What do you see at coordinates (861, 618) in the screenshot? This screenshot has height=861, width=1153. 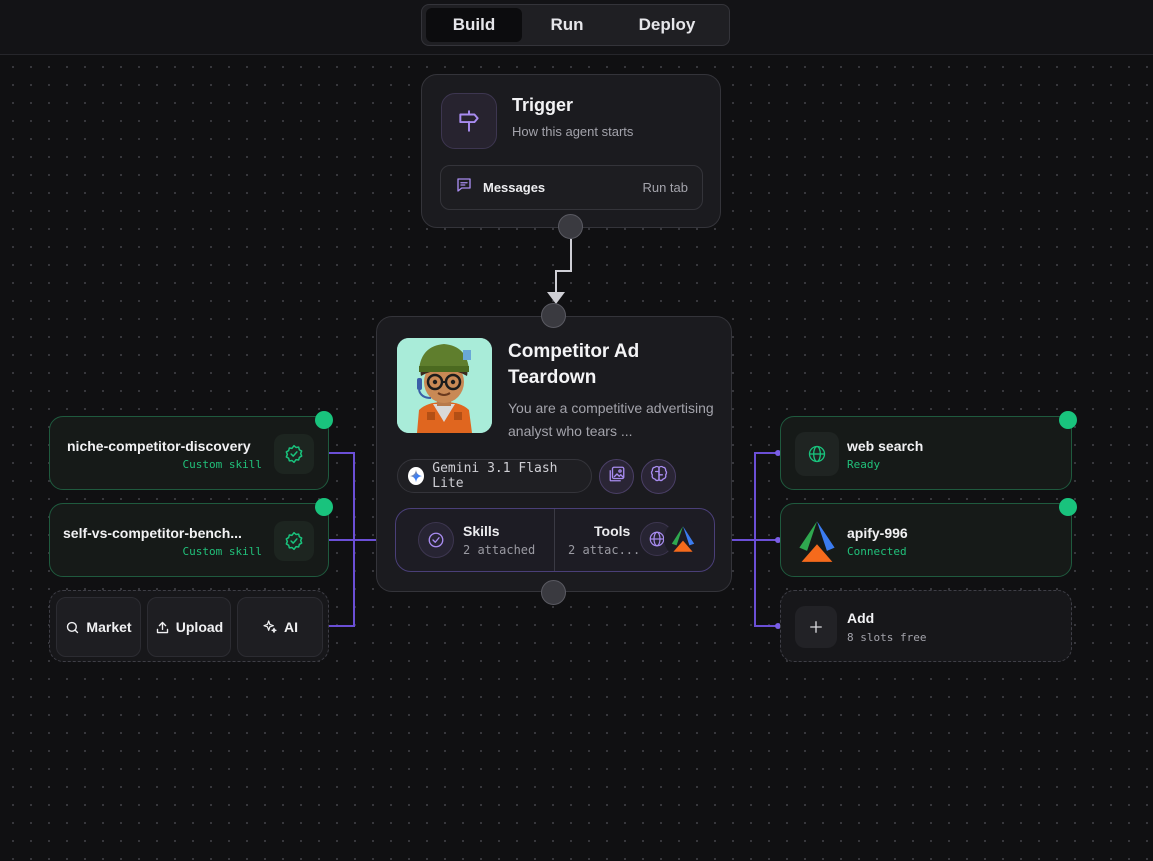 I see `add-tool-label: Add` at bounding box center [861, 618].